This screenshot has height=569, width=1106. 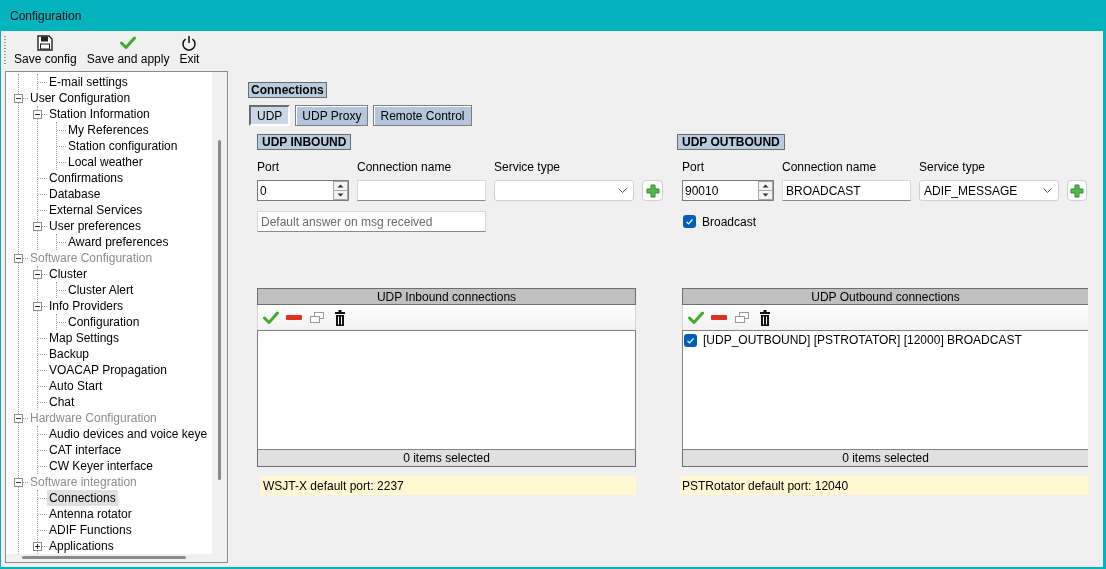 I want to click on connection-entry: [UDP_OUTBOUND] [PSTROTATOR] [12000] BROADCAST, so click(x=862, y=340).